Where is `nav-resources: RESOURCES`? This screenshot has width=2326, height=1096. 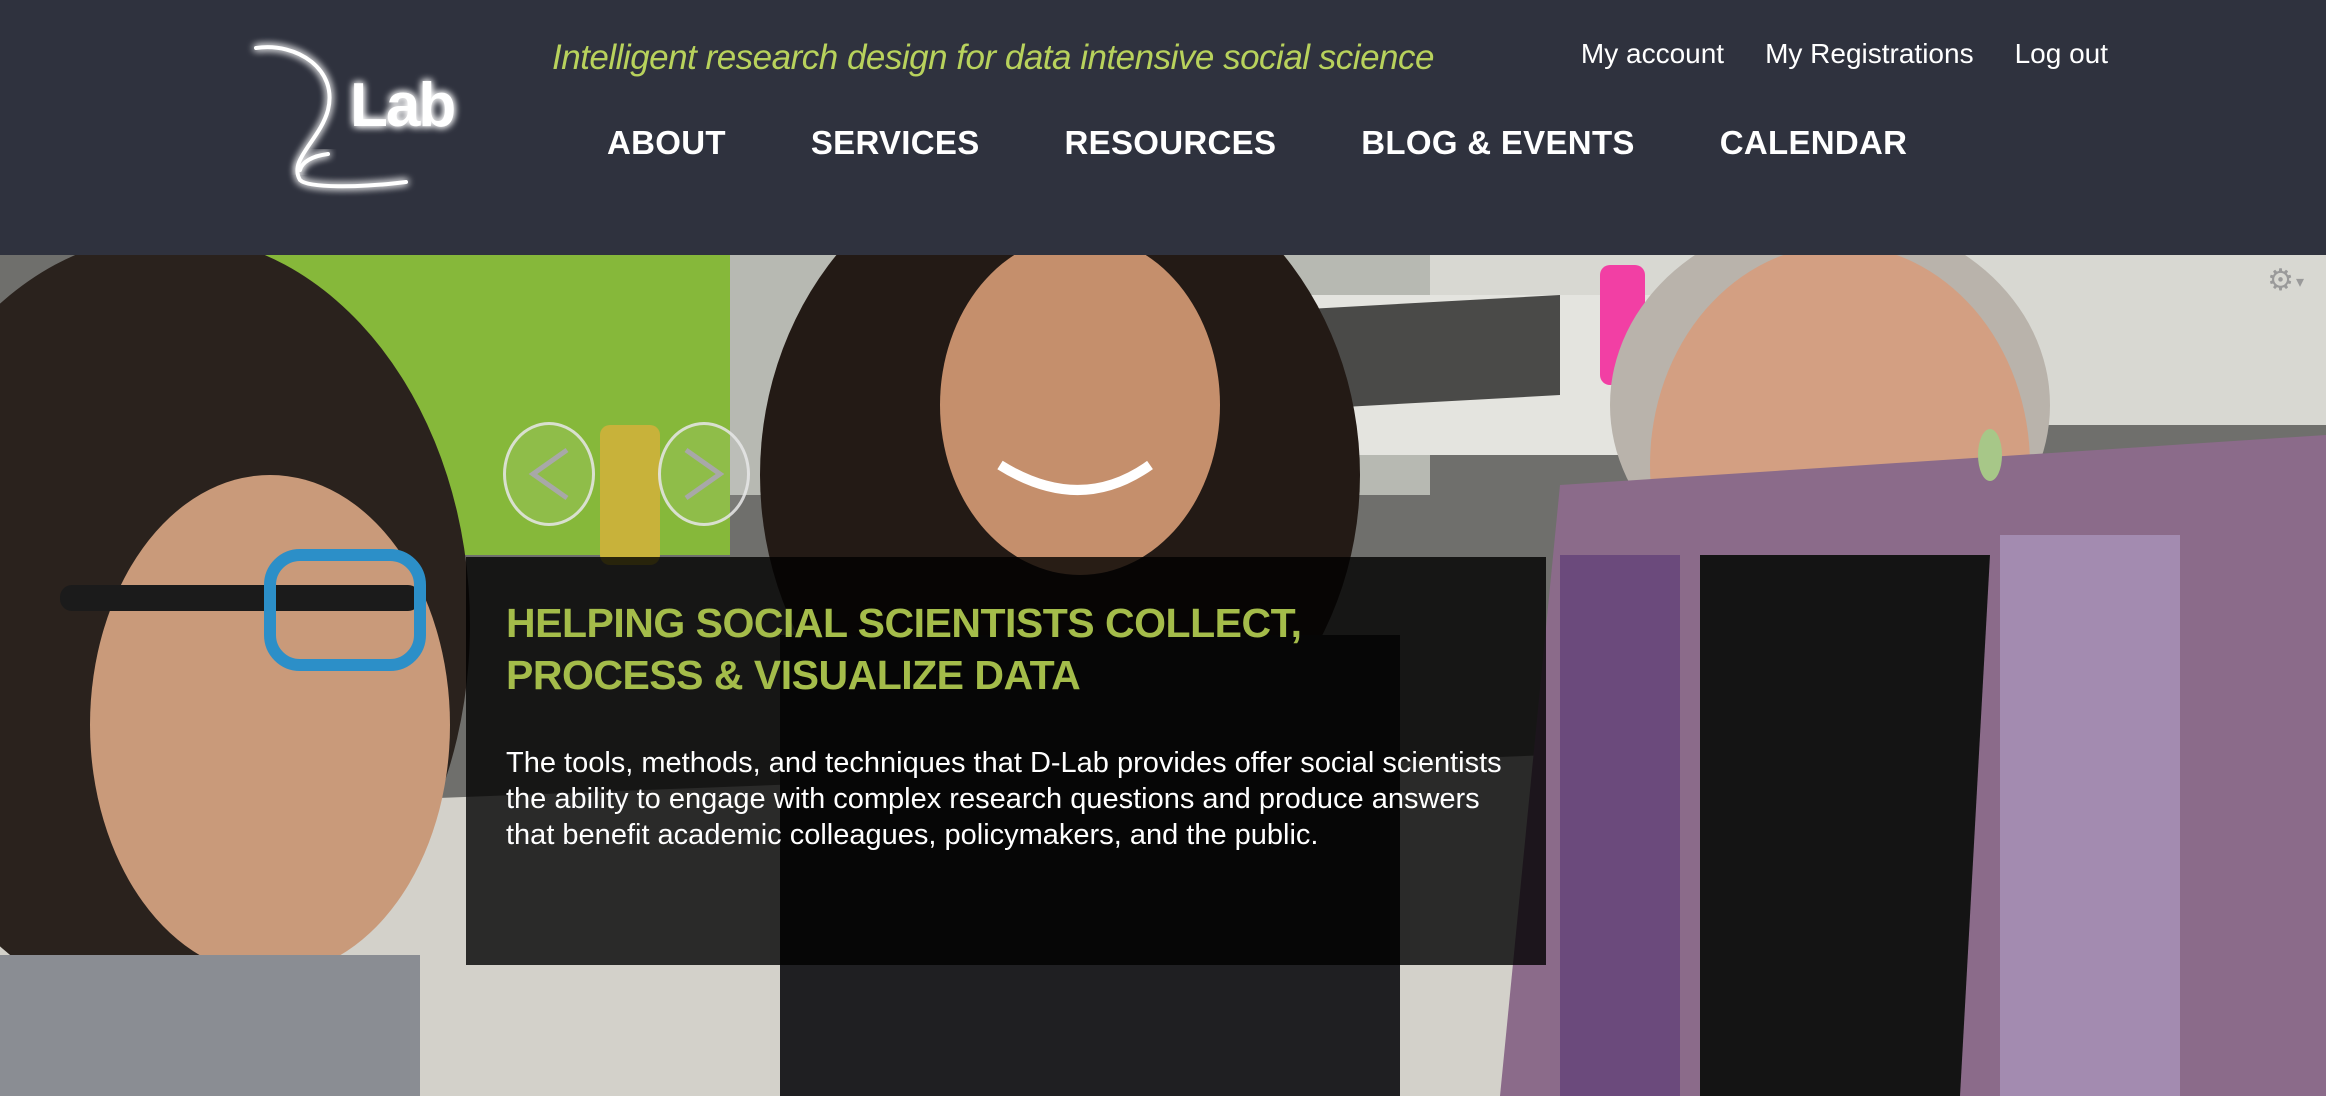
nav-resources: RESOURCES is located at coordinates (1171, 143).